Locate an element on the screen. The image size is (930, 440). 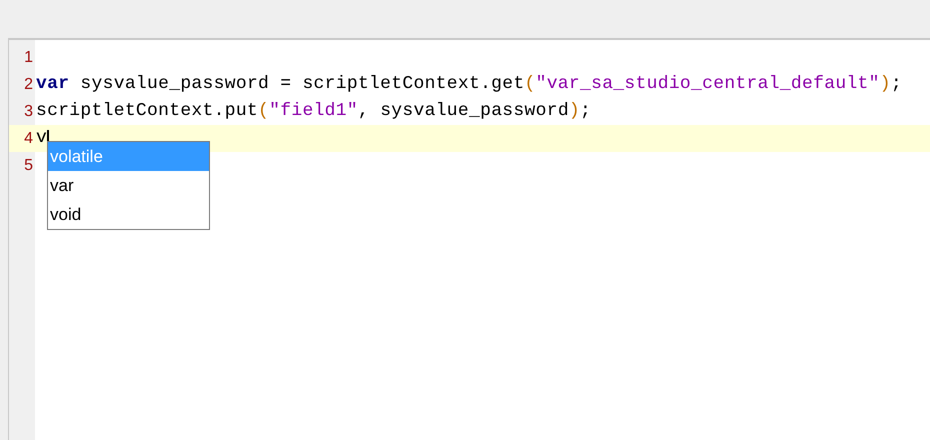
code-line: var sysvalue_password = scriptletContext.get("var_sa_studio_central_default"); is located at coordinates (468, 84).